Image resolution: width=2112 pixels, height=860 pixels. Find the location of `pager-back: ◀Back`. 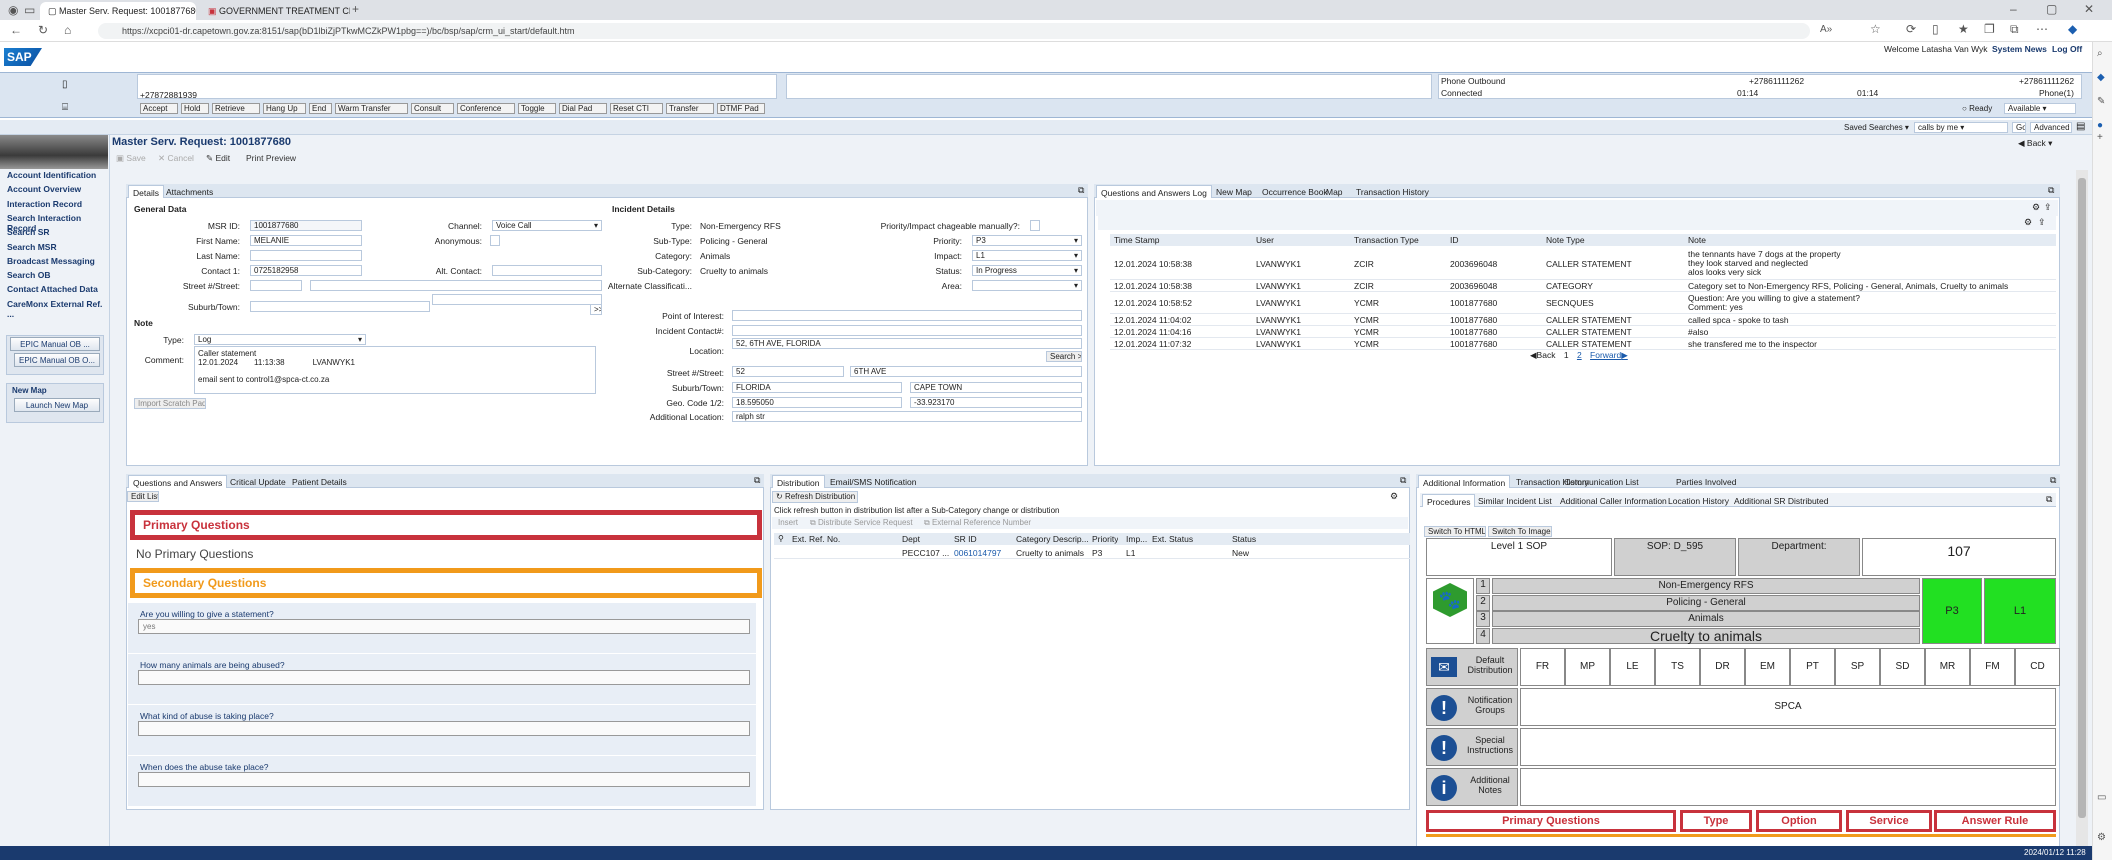

pager-back: ◀Back is located at coordinates (1542, 355).